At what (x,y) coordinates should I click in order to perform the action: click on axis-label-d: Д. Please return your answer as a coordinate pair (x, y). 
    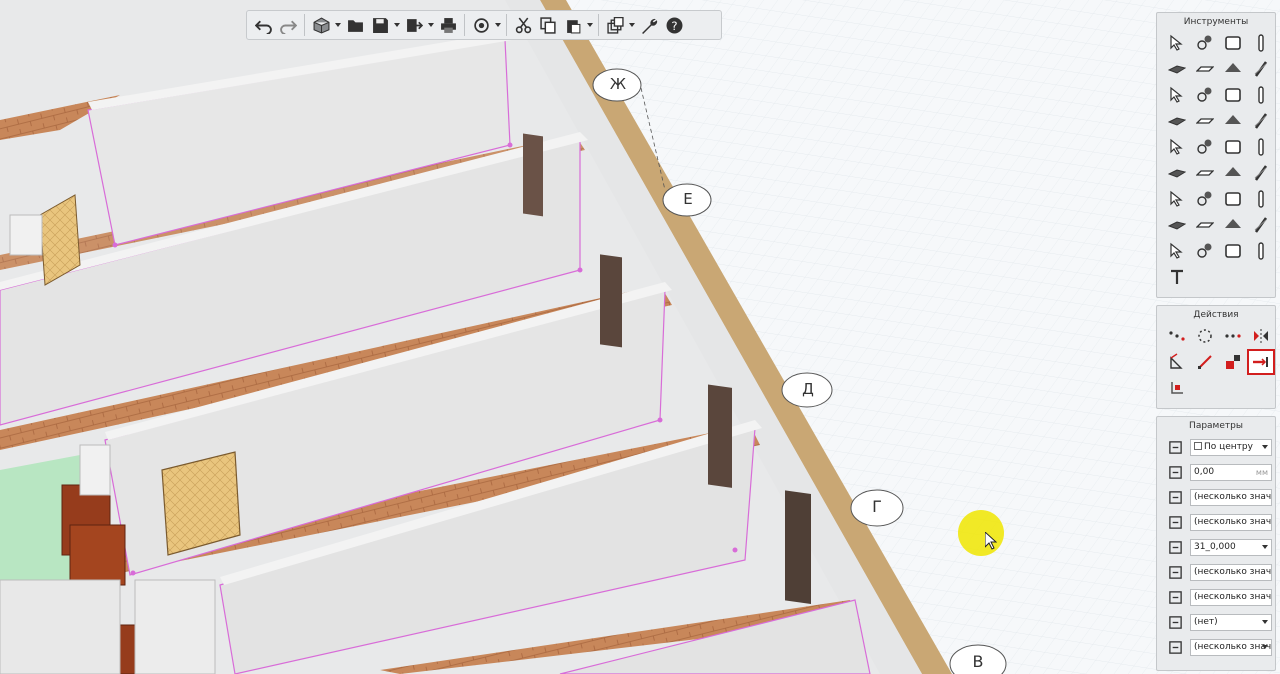
    Looking at the image, I should click on (808, 389).